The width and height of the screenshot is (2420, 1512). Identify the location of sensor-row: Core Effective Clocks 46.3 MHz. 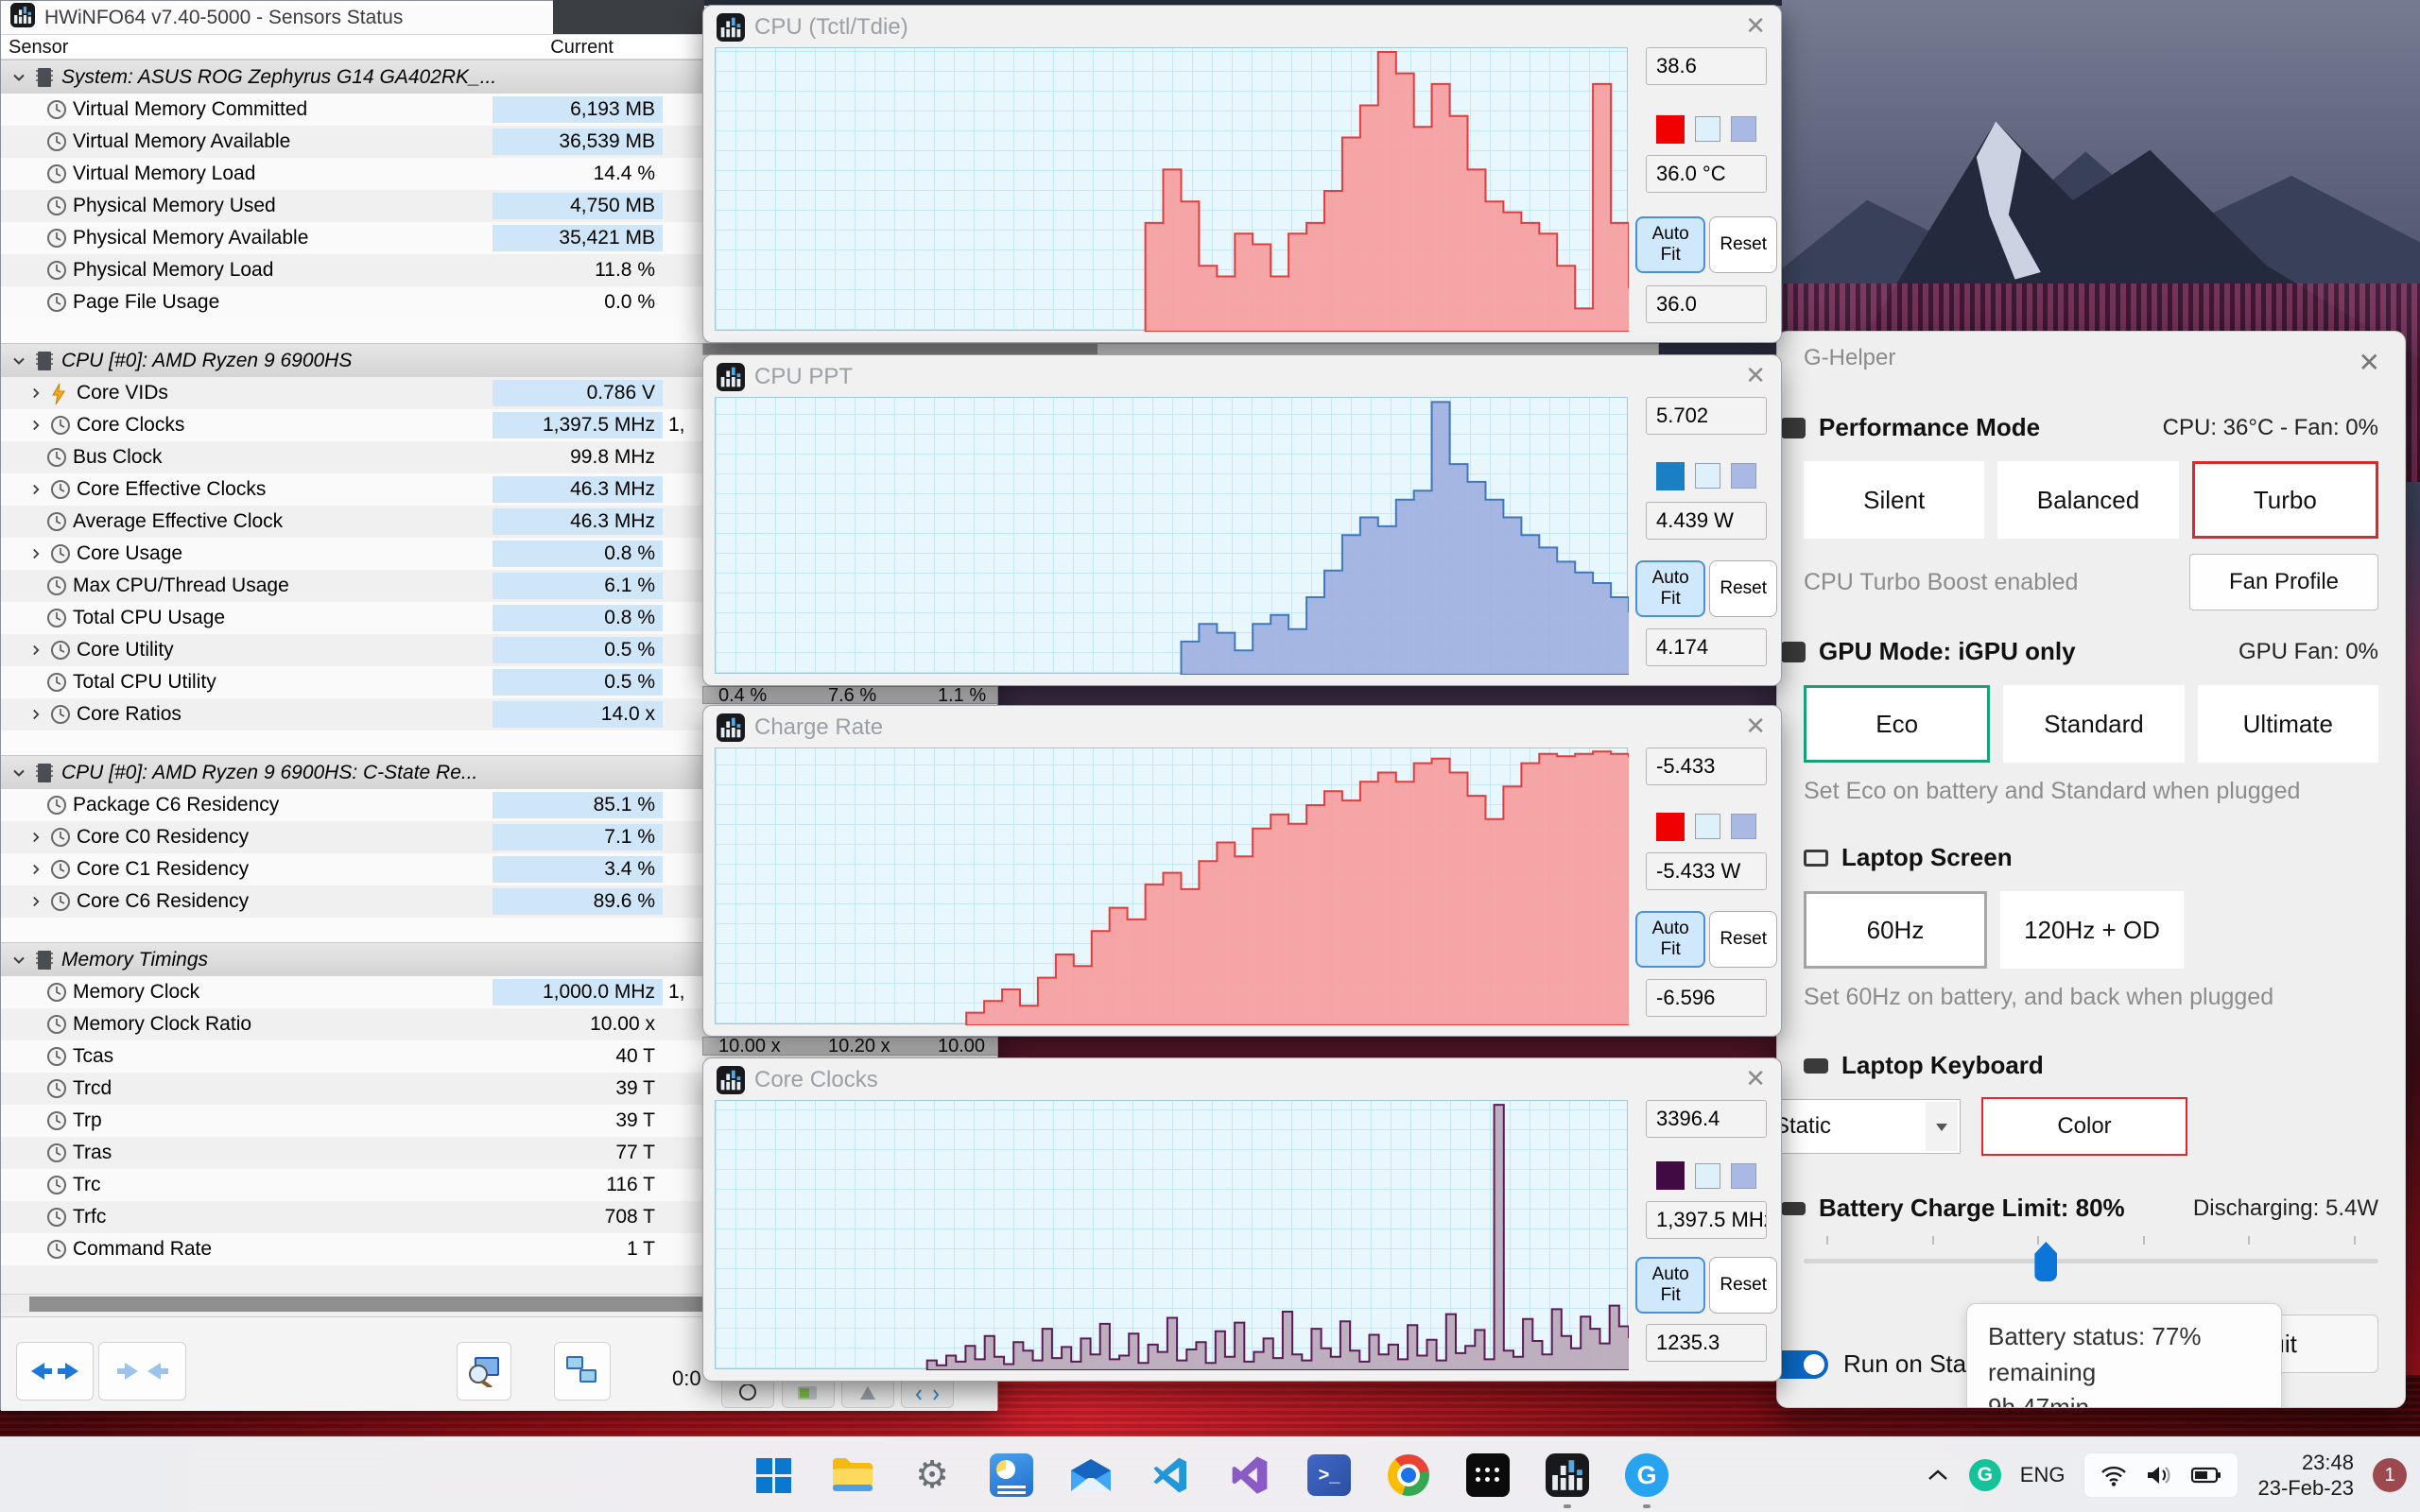
(353, 489).